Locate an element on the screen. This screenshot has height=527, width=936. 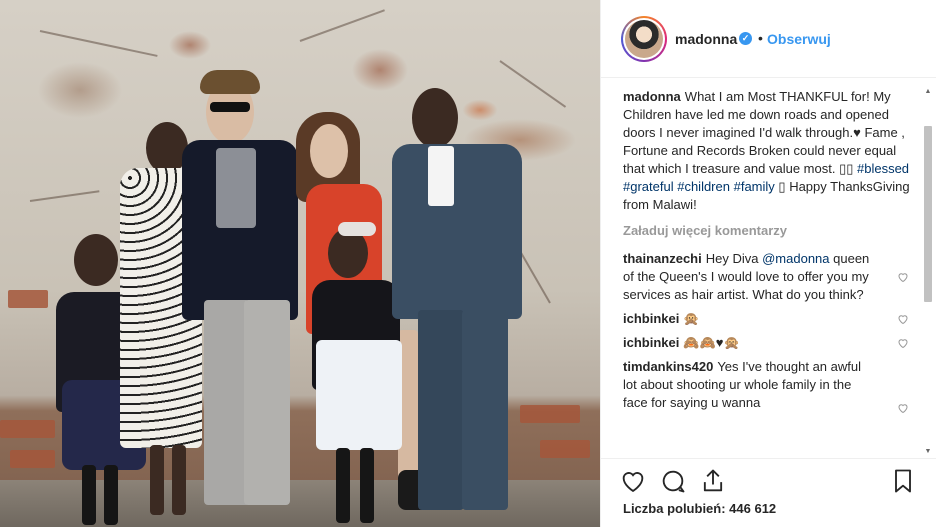
comment-username: thainanzechi is located at coordinates (662, 258).